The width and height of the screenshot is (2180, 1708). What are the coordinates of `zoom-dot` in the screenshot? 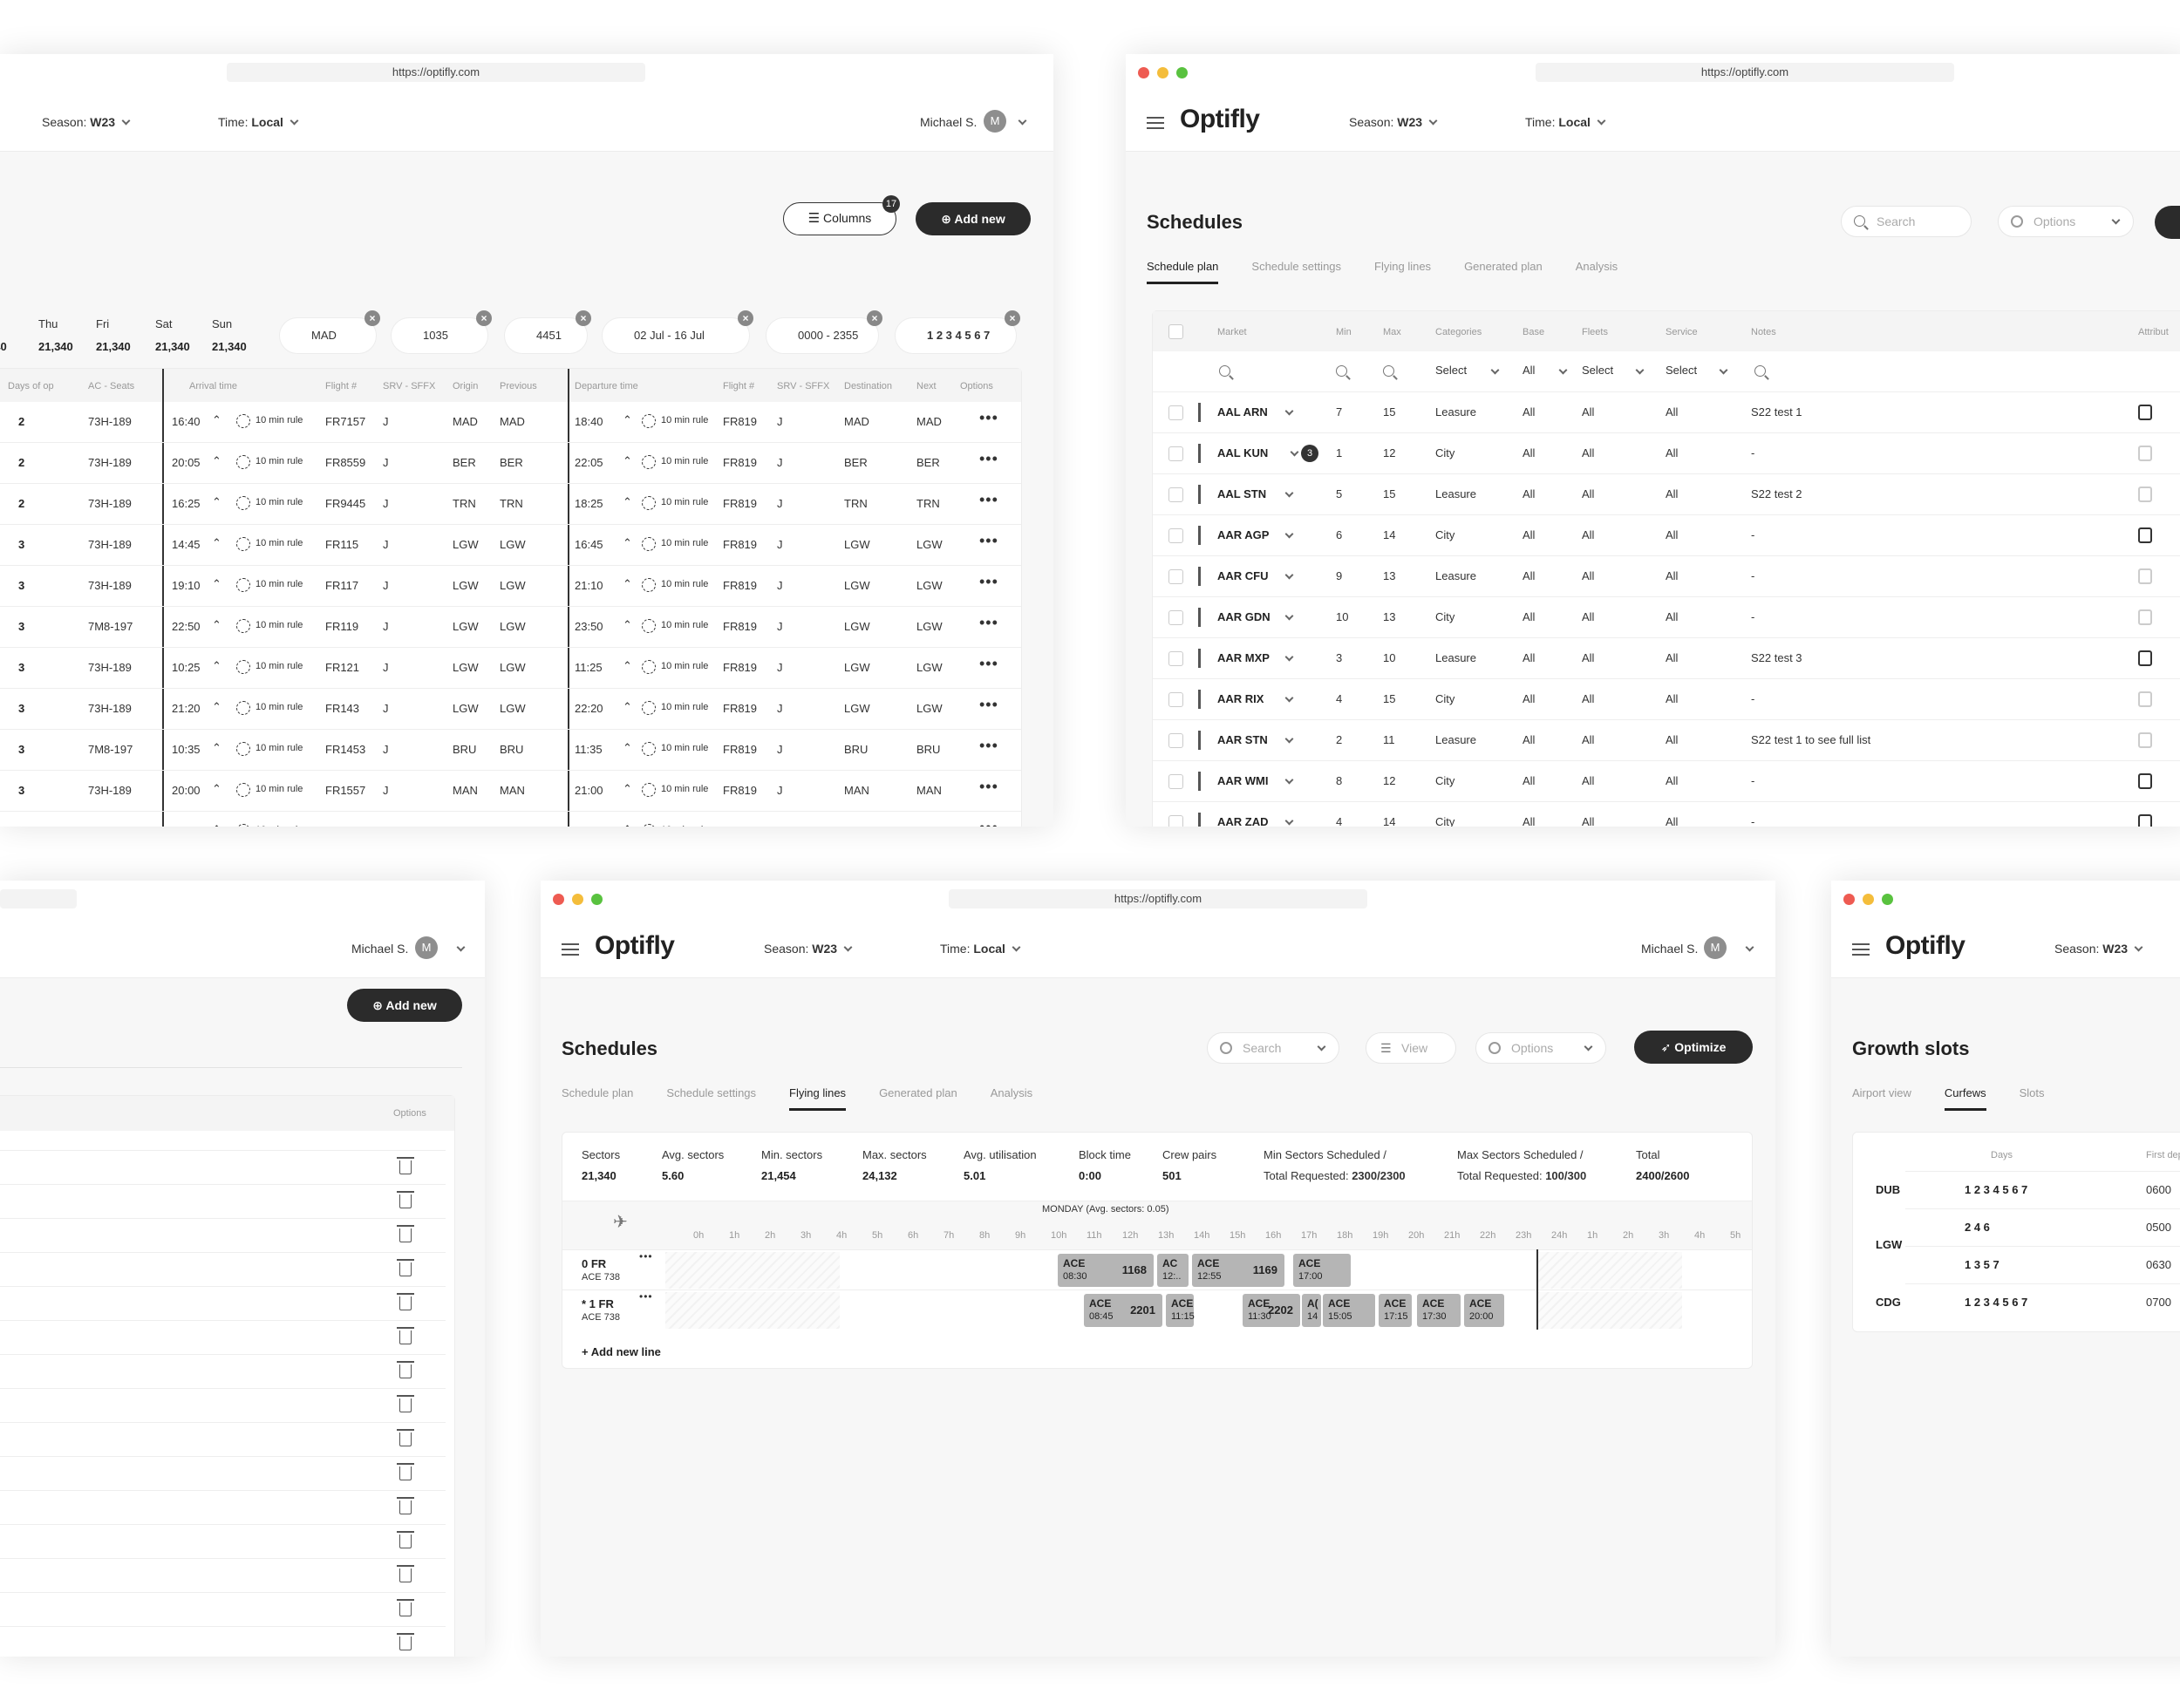 It's located at (597, 900).